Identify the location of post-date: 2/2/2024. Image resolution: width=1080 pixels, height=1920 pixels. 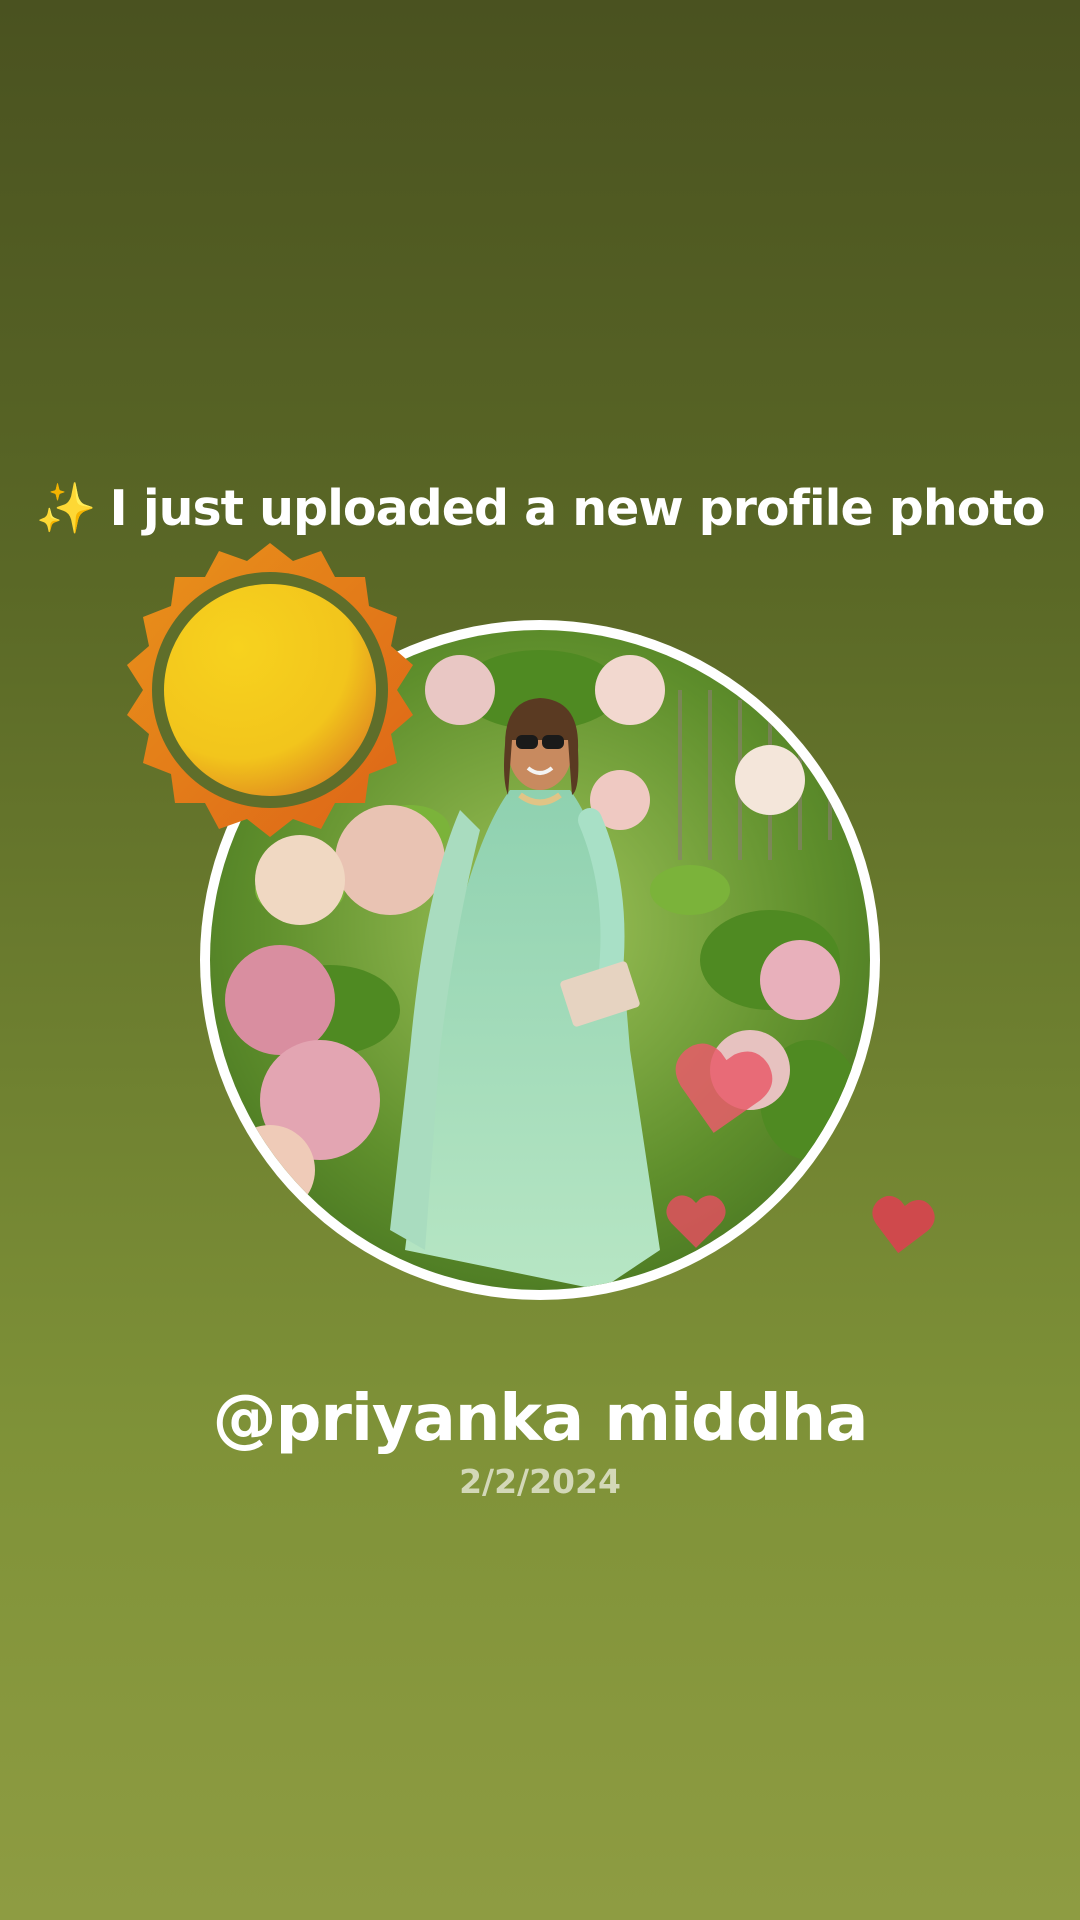
(540, 1481).